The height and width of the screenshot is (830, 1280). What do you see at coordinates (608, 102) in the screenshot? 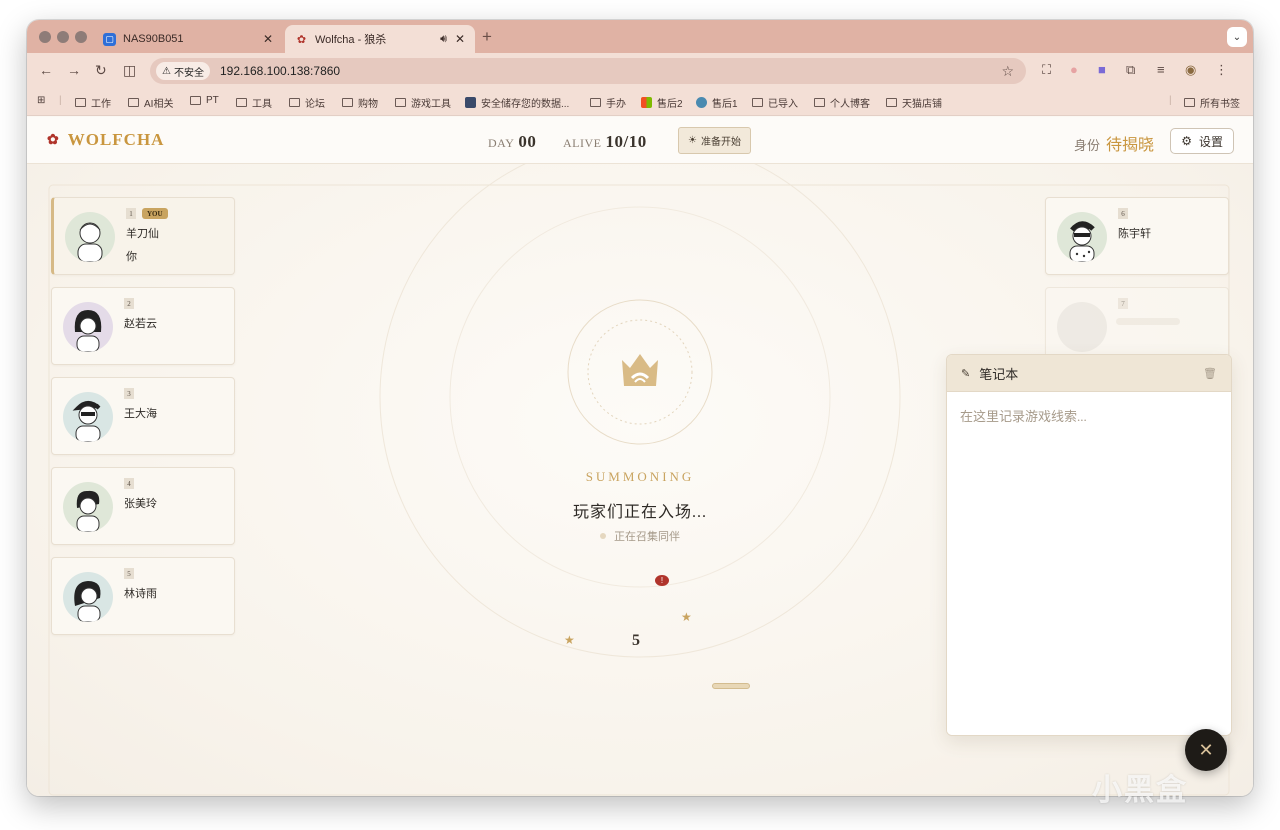
I see `bookmark-item: 手办` at bounding box center [608, 102].